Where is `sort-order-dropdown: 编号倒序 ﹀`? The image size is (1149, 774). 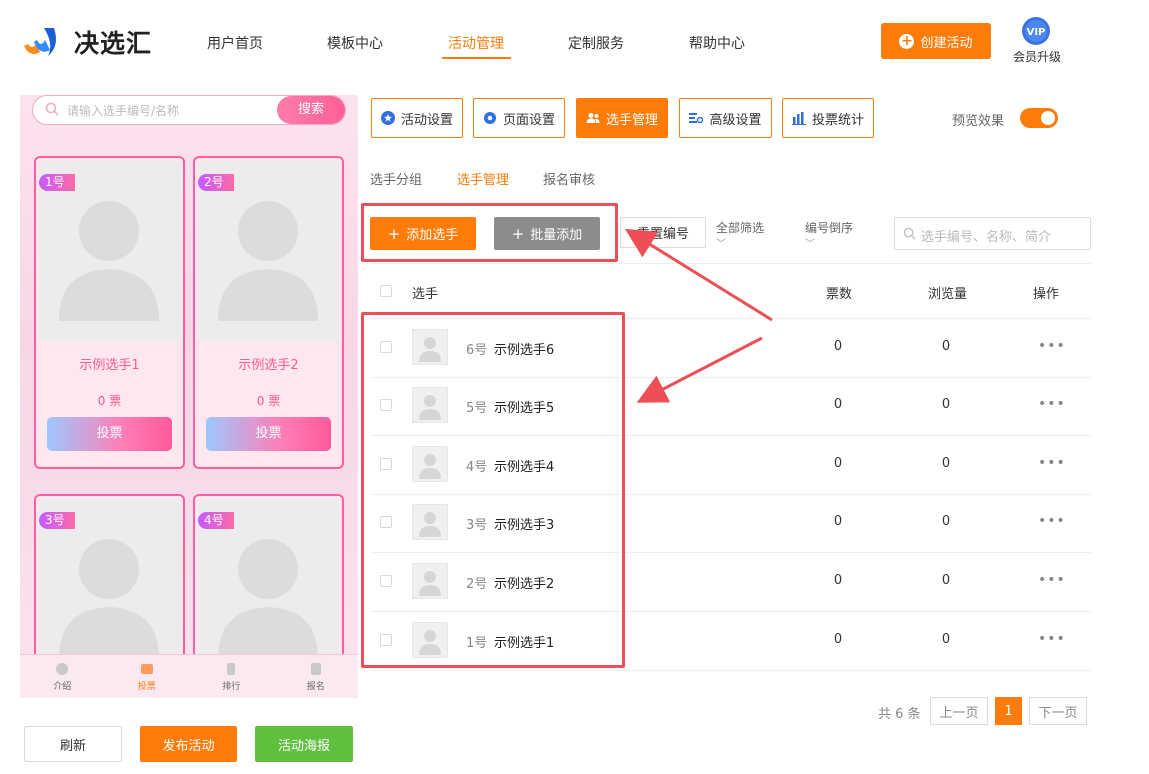
sort-order-dropdown: 编号倒序 ﹀ is located at coordinates (829, 234).